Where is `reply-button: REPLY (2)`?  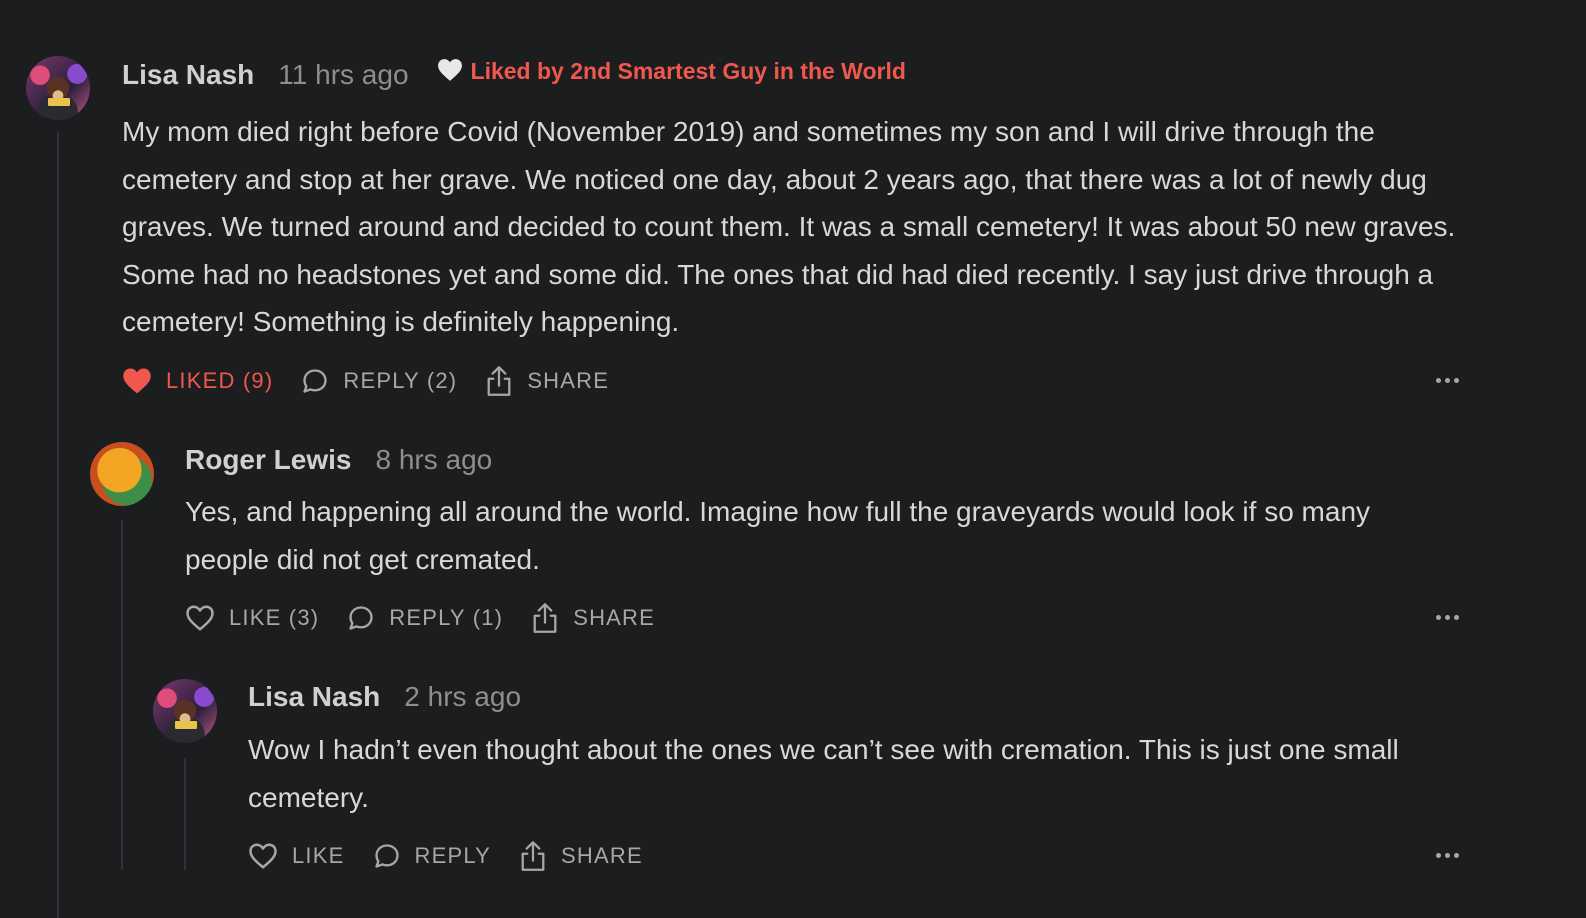
reply-button: REPLY (2) is located at coordinates (379, 381).